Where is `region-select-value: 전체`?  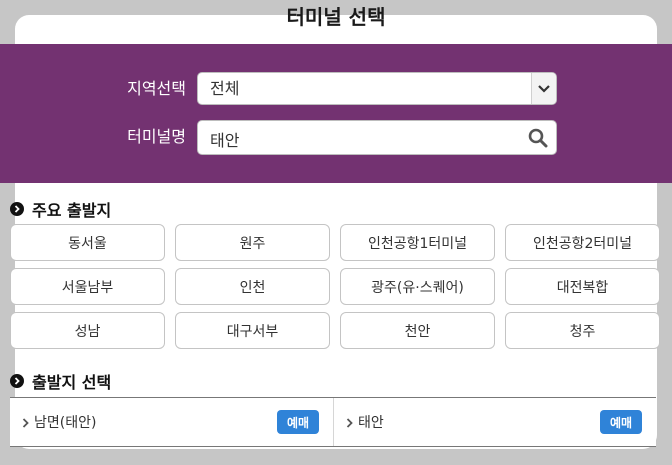
region-select-value: 전체 is located at coordinates (225, 88).